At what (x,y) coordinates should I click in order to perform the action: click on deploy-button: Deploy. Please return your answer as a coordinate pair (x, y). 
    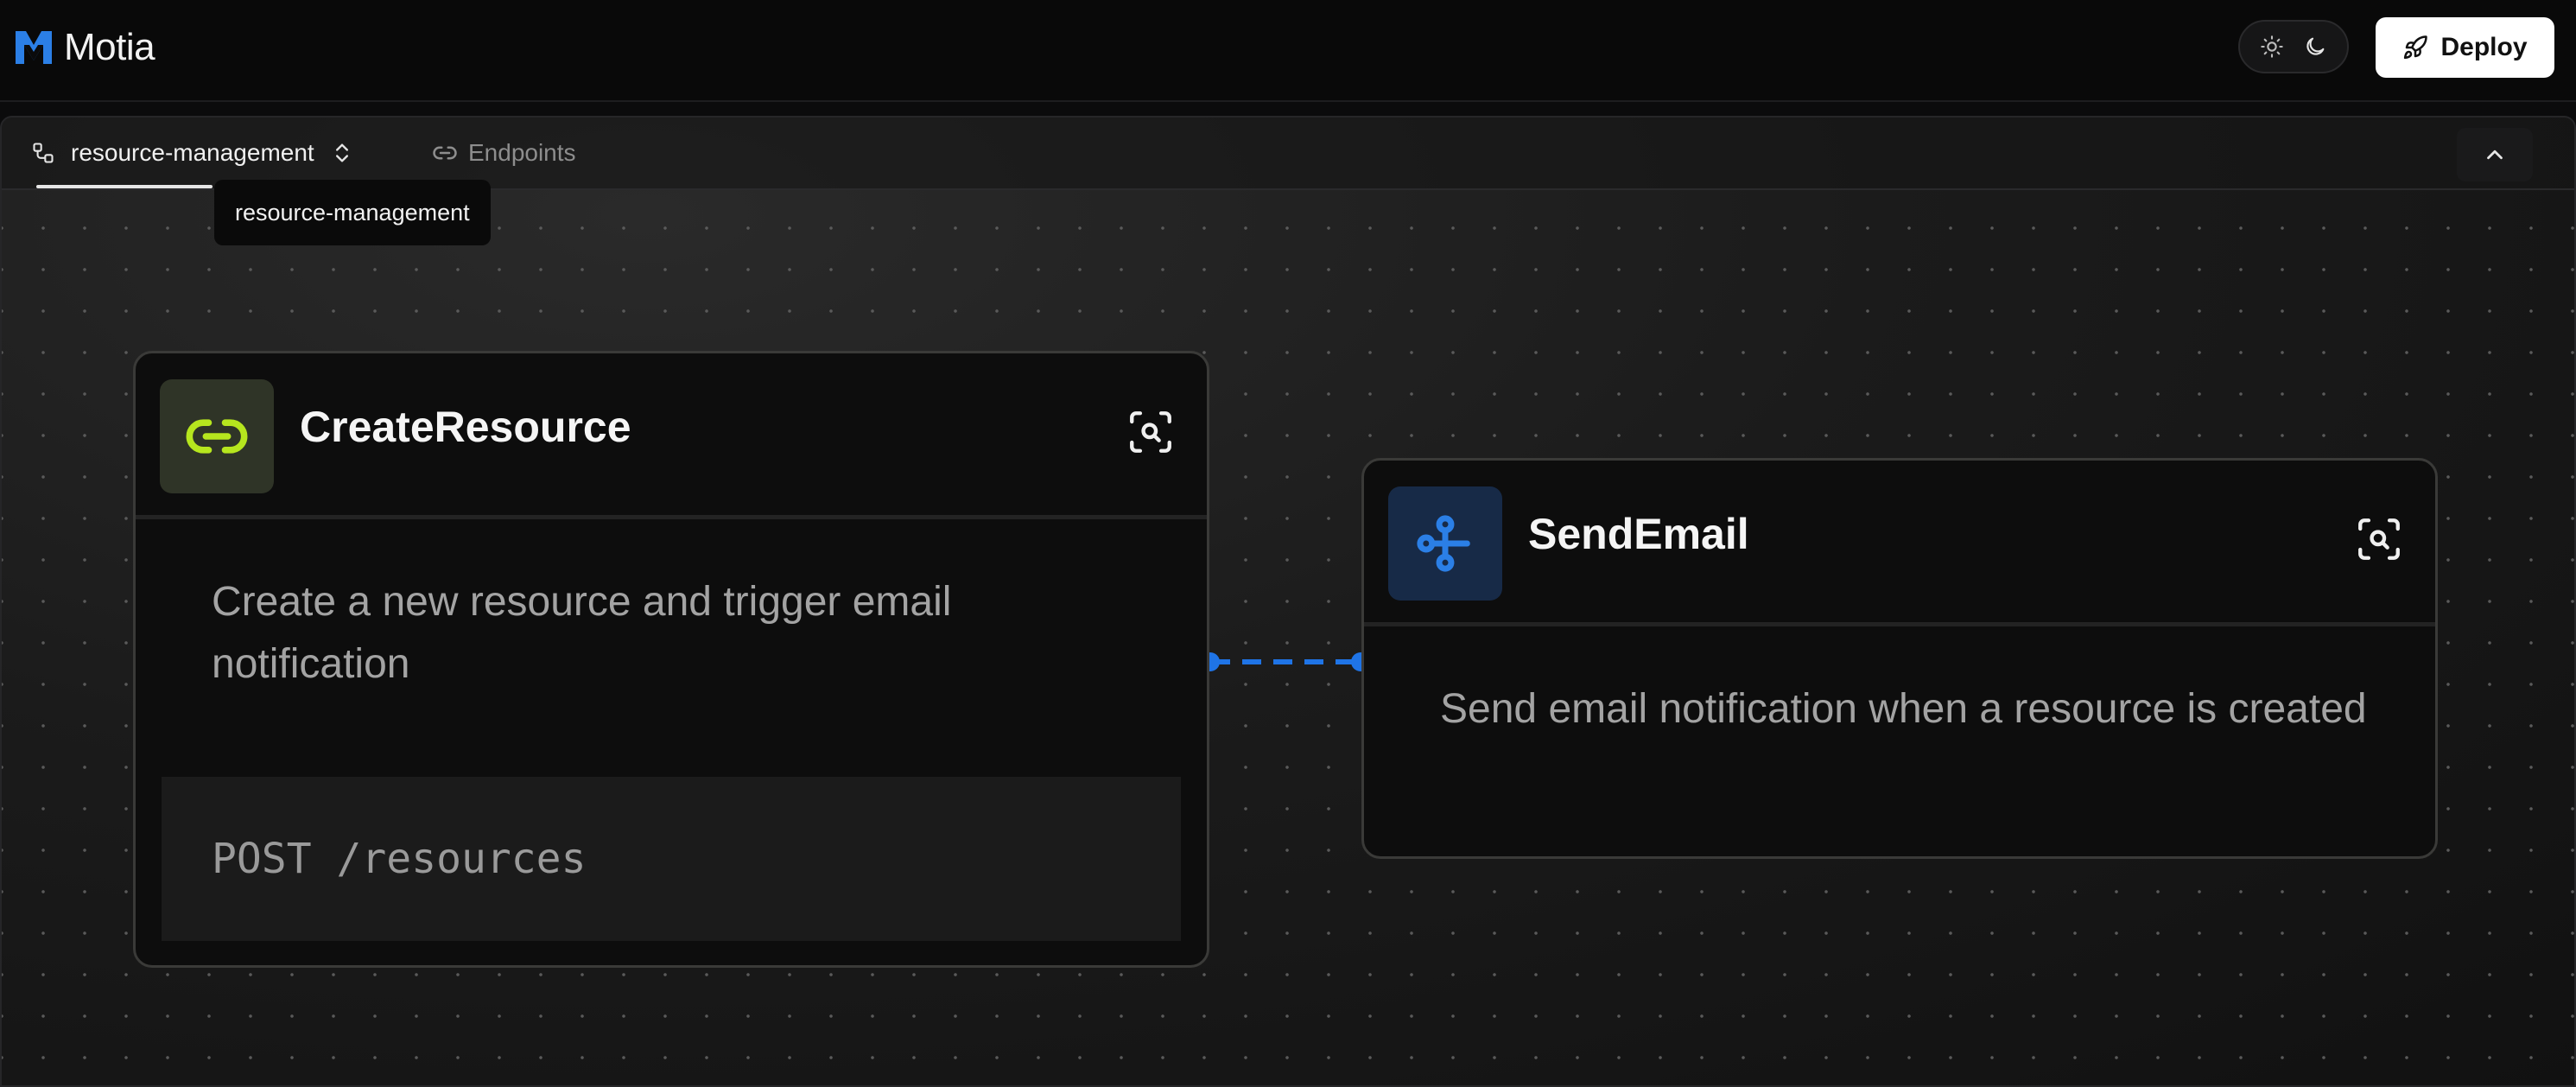
    Looking at the image, I should click on (2465, 47).